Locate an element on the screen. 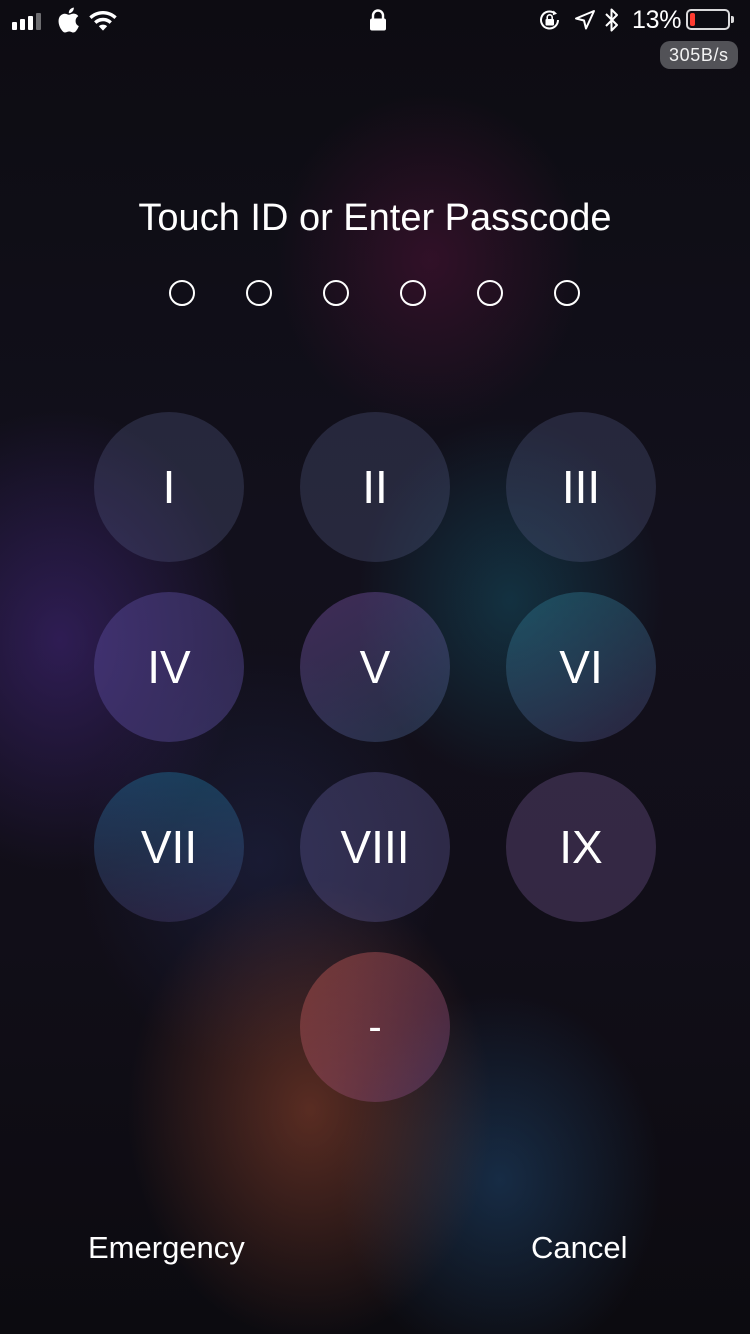 The width and height of the screenshot is (750, 1334). keypad-key-6: VI is located at coordinates (581, 667).